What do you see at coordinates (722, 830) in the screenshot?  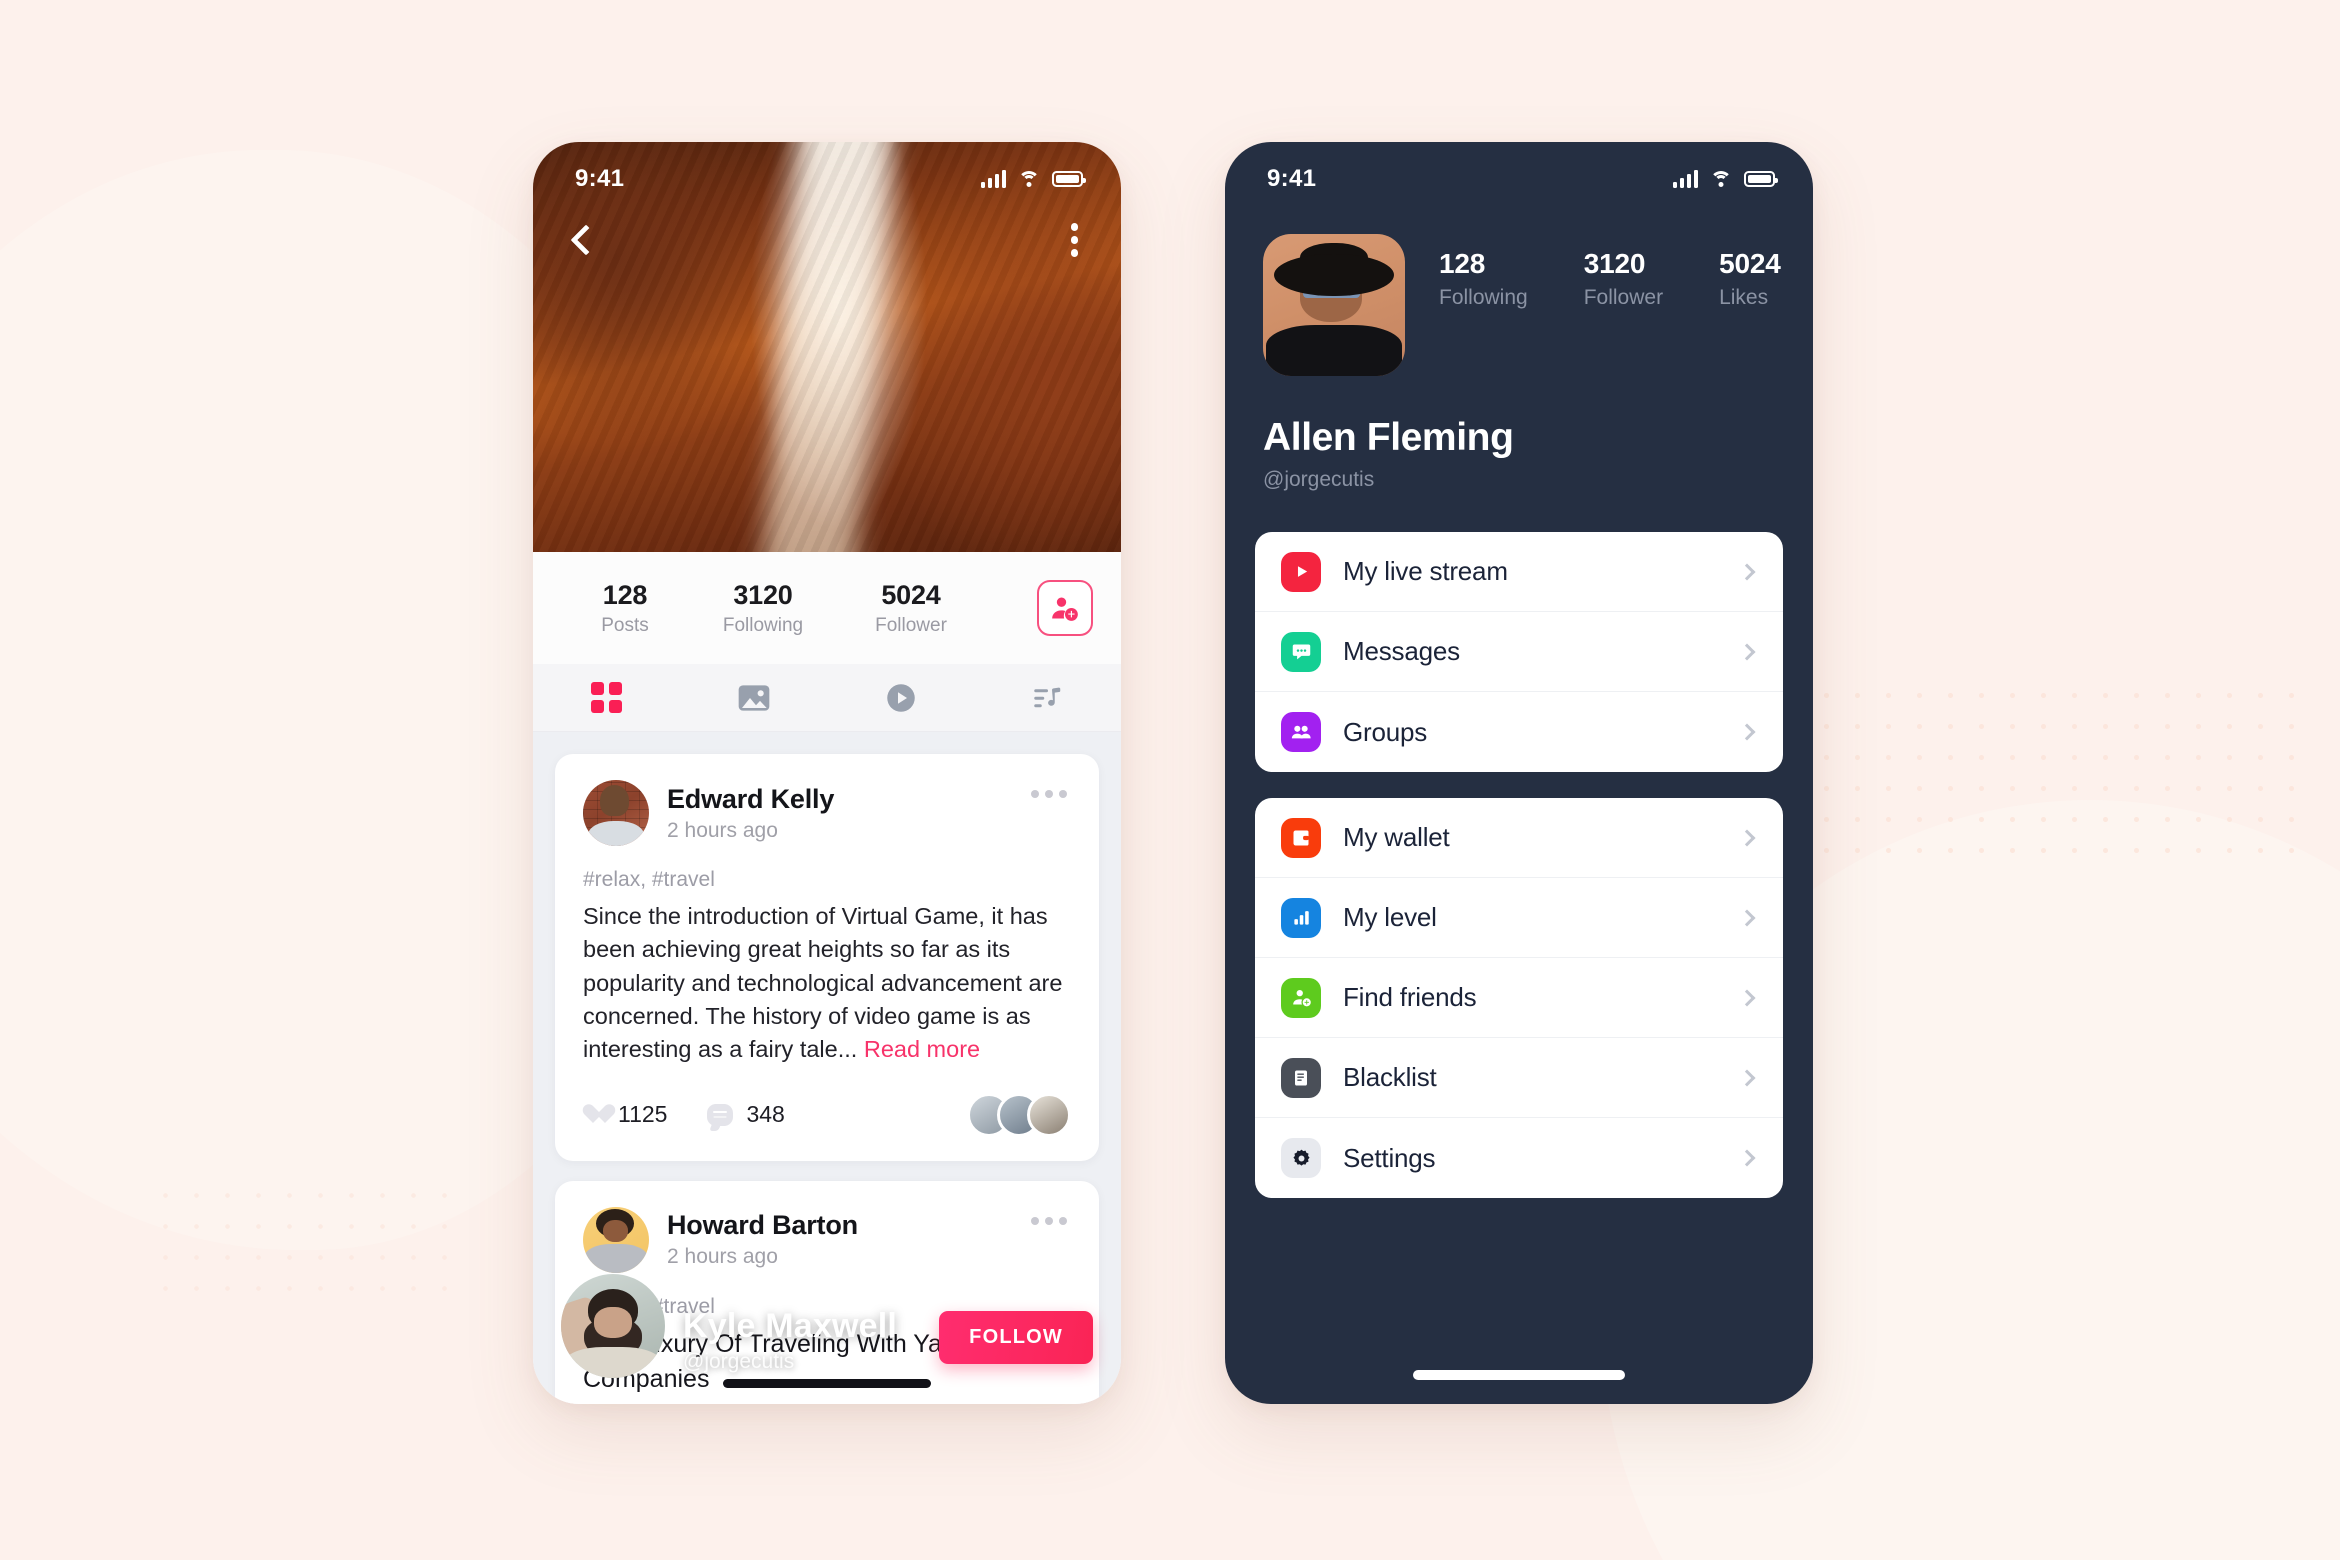 I see `post-timestamp: 2 hours ago` at bounding box center [722, 830].